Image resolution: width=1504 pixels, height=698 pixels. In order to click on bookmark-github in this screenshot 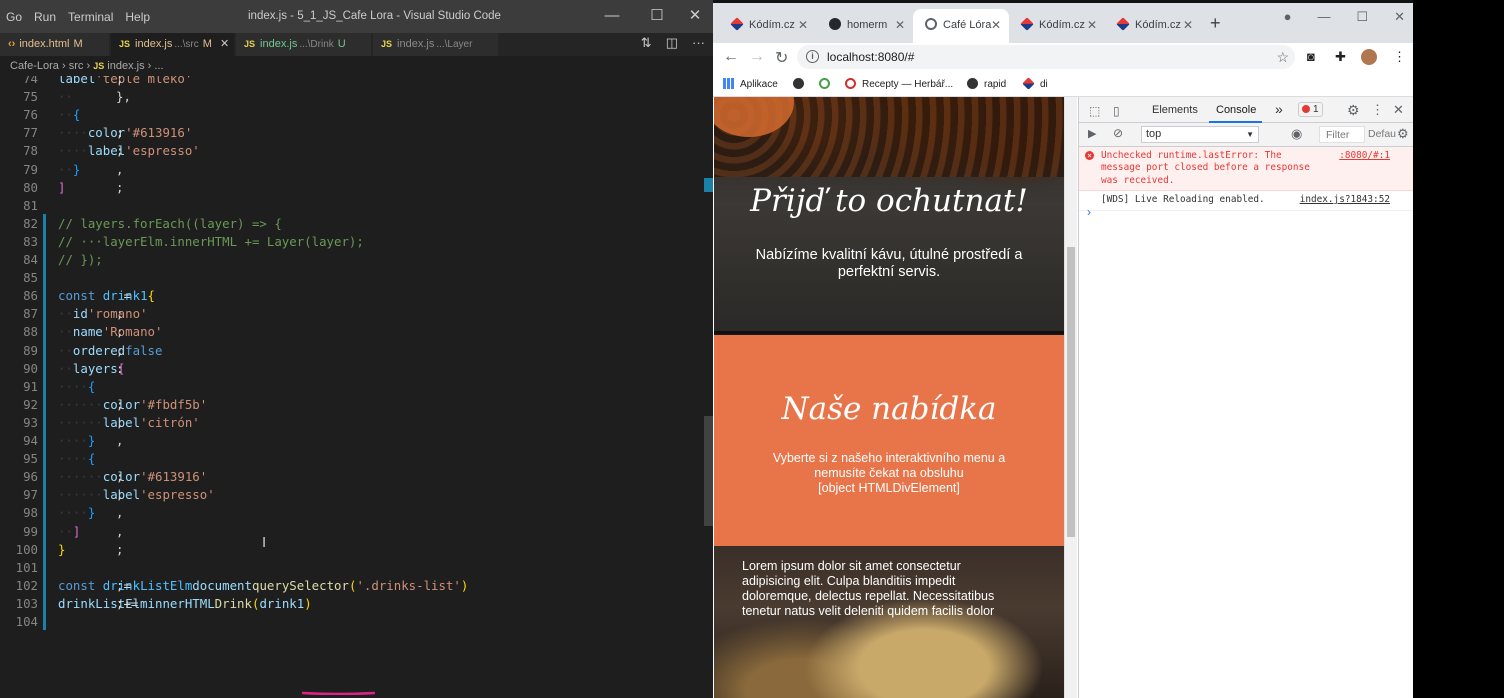, I will do `click(827, 84)`.